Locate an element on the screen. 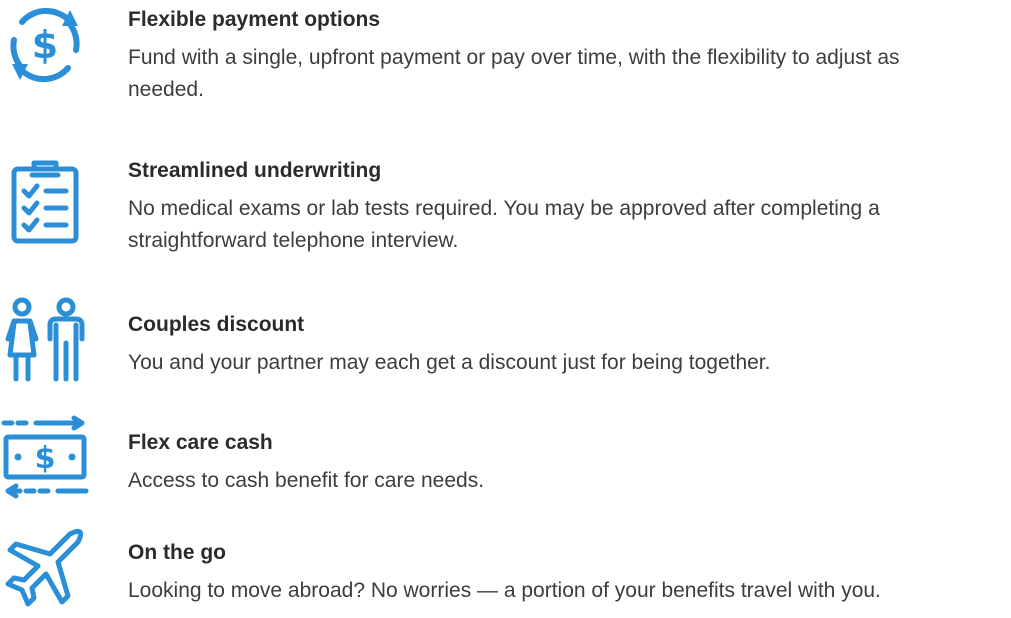 The image size is (1011, 618). clipboard-checklist-icon is located at coordinates (45, 200).